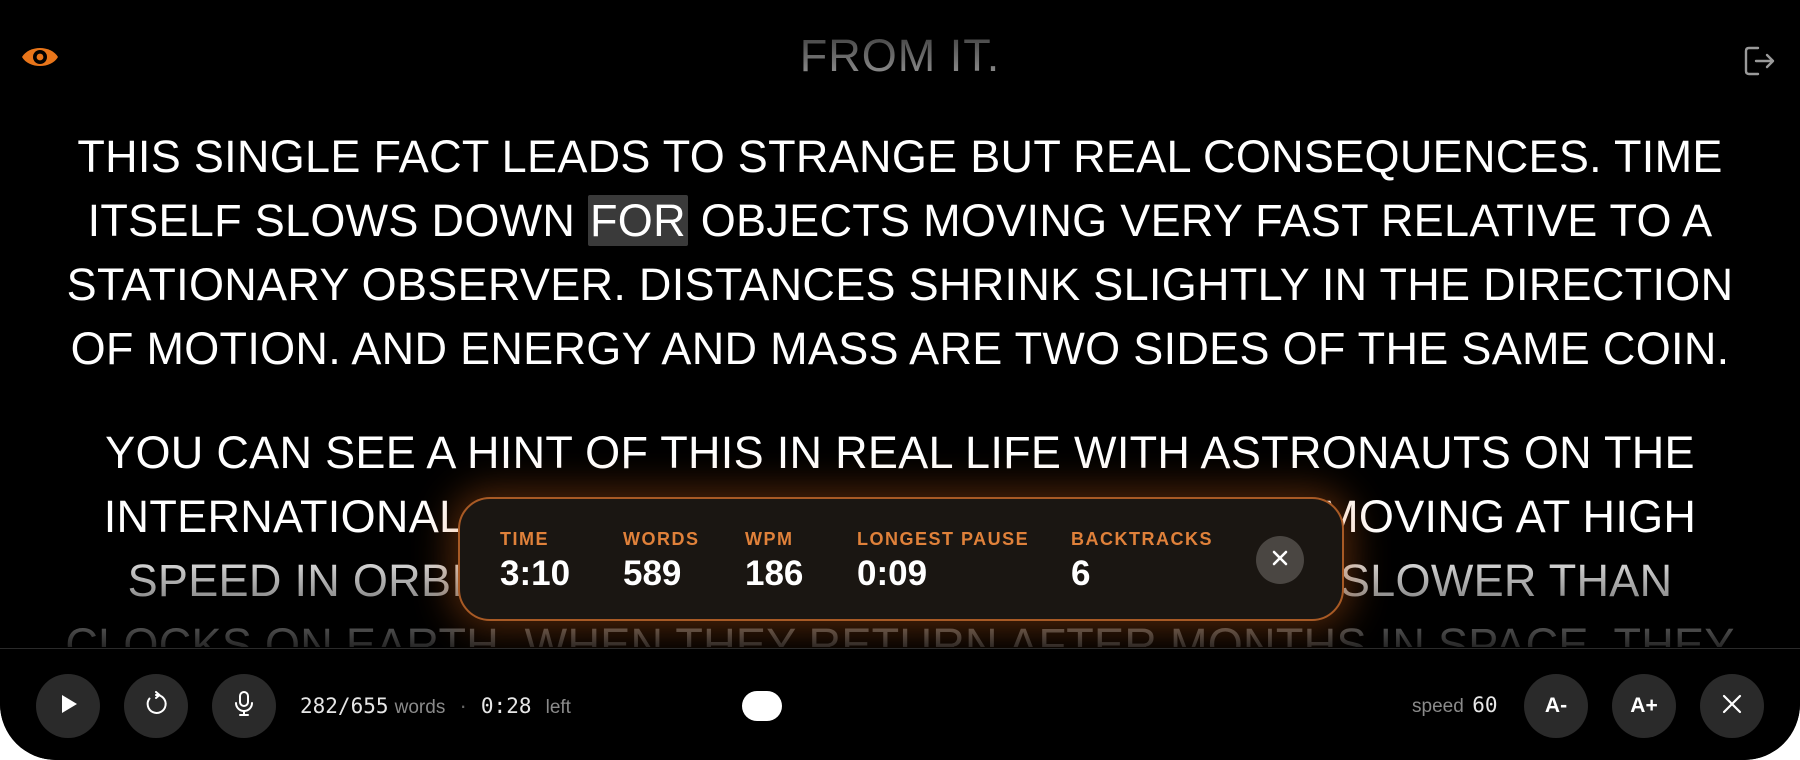 This screenshot has height=760, width=1800. I want to click on exit-icon, so click(1760, 61).